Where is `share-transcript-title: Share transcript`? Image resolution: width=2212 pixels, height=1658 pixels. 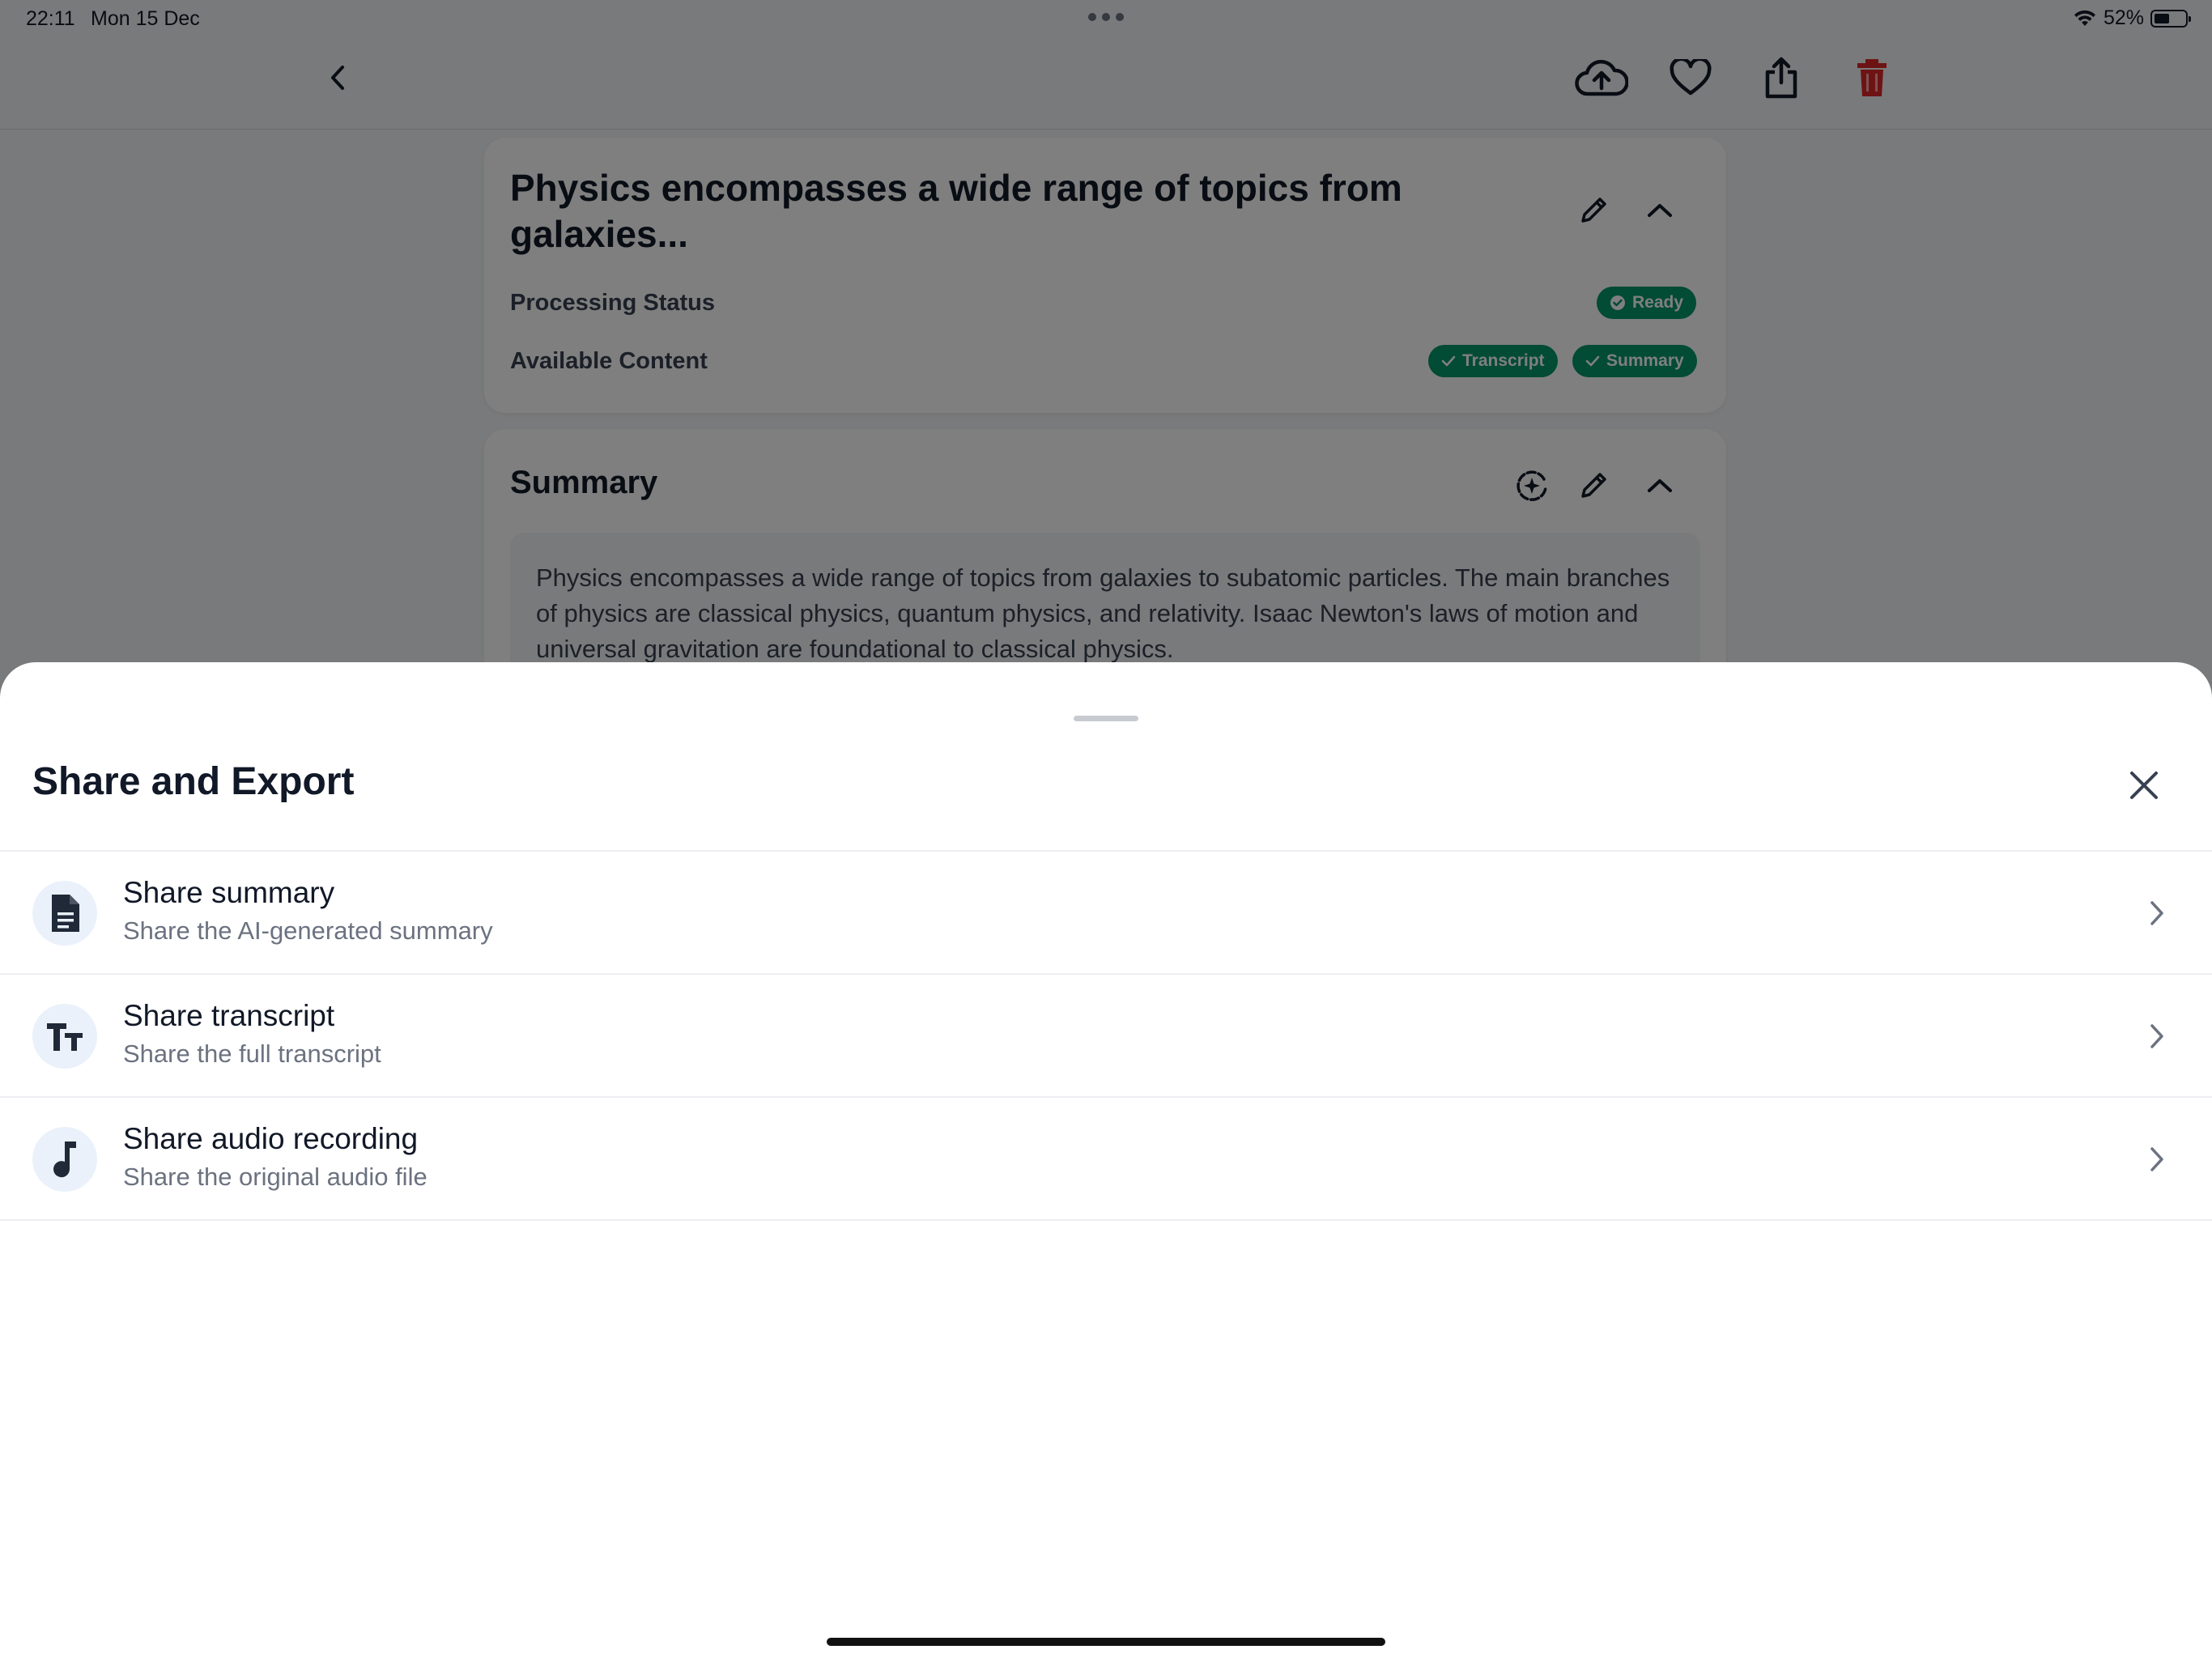 share-transcript-title: Share transcript is located at coordinates (229, 1015).